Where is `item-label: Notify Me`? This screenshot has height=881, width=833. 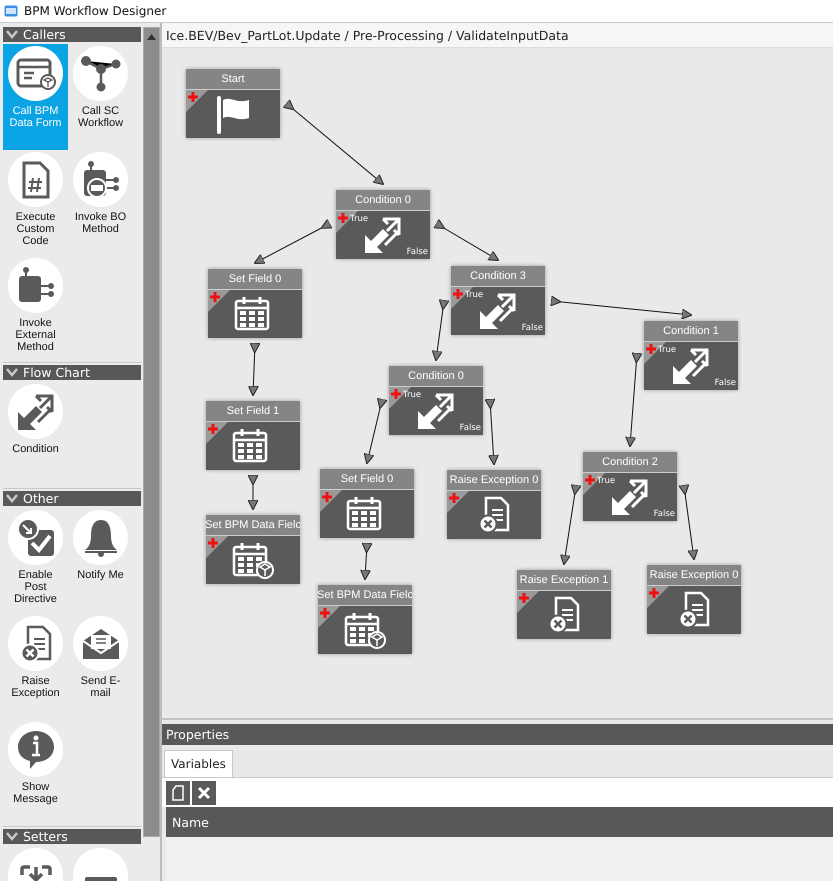 item-label: Notify Me is located at coordinates (100, 575).